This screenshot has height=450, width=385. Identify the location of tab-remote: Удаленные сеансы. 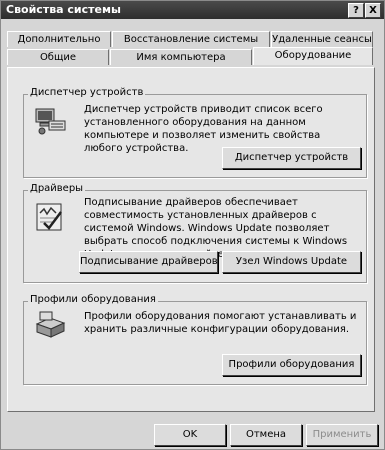
(322, 39).